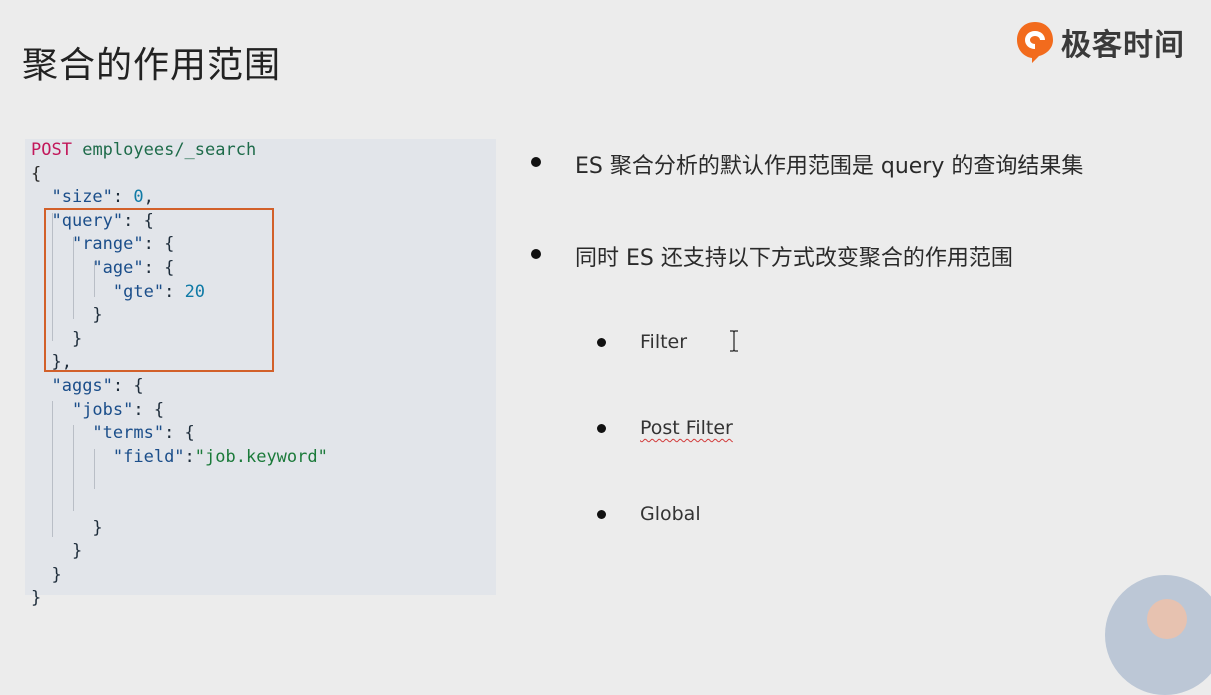 Image resolution: width=1211 pixels, height=695 pixels. I want to click on text-cursor-icon, so click(734, 341).